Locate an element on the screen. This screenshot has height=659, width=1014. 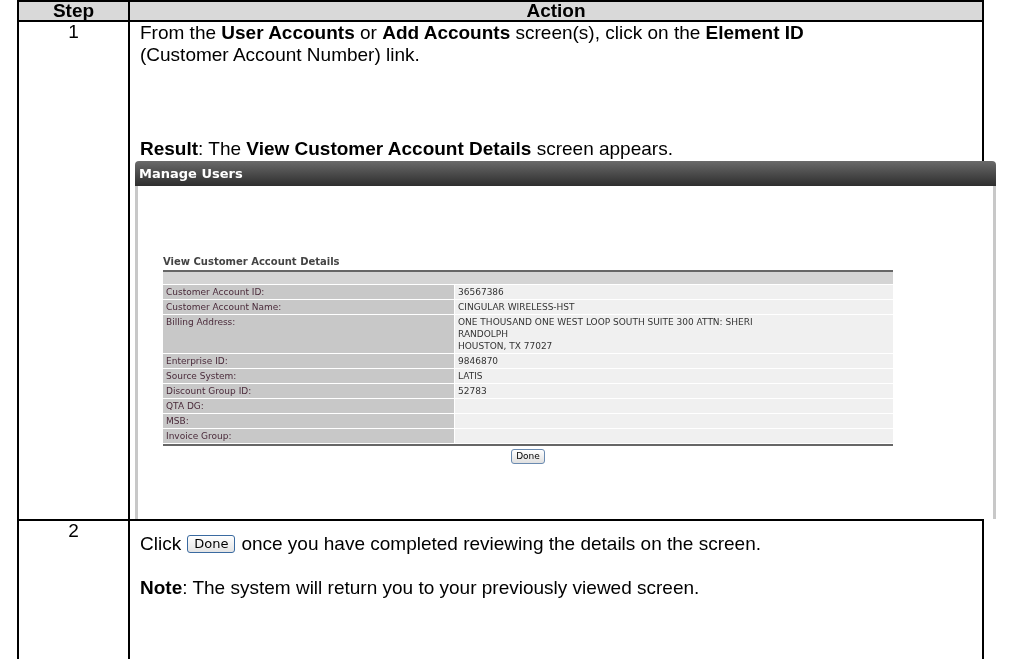
field-value: CINGULAR WIRELESS-HST is located at coordinates (517, 307).